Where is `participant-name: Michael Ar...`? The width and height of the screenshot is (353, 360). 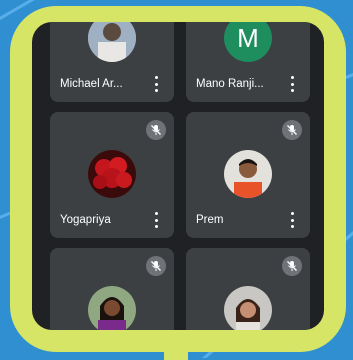 participant-name: Michael Ar... is located at coordinates (91, 84).